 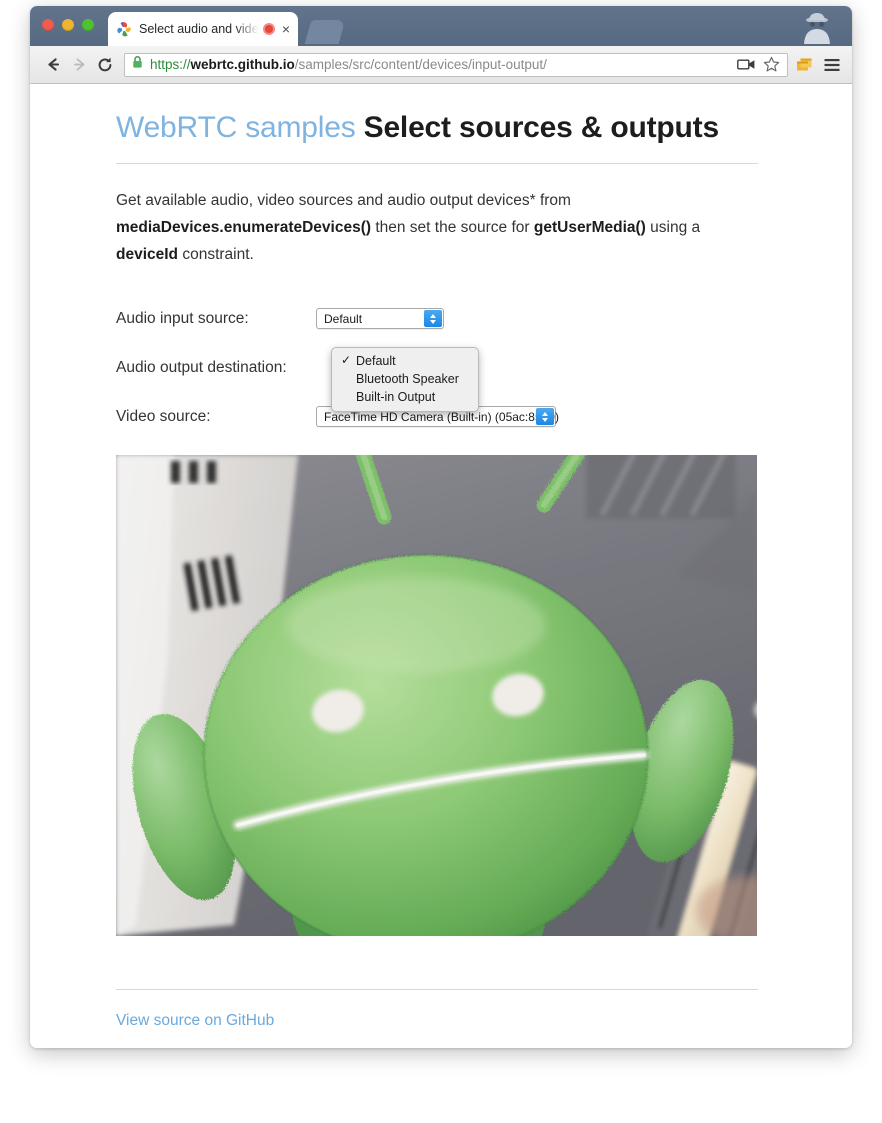 I want to click on new-tab-button, so click(x=325, y=32).